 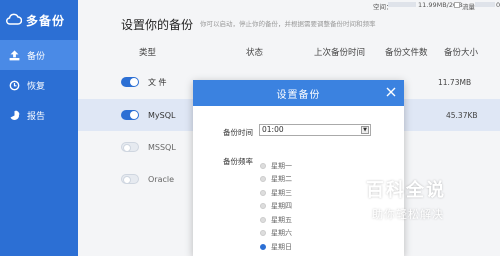 I want to click on sidebar-item-backup: 备份, so click(x=39, y=55).